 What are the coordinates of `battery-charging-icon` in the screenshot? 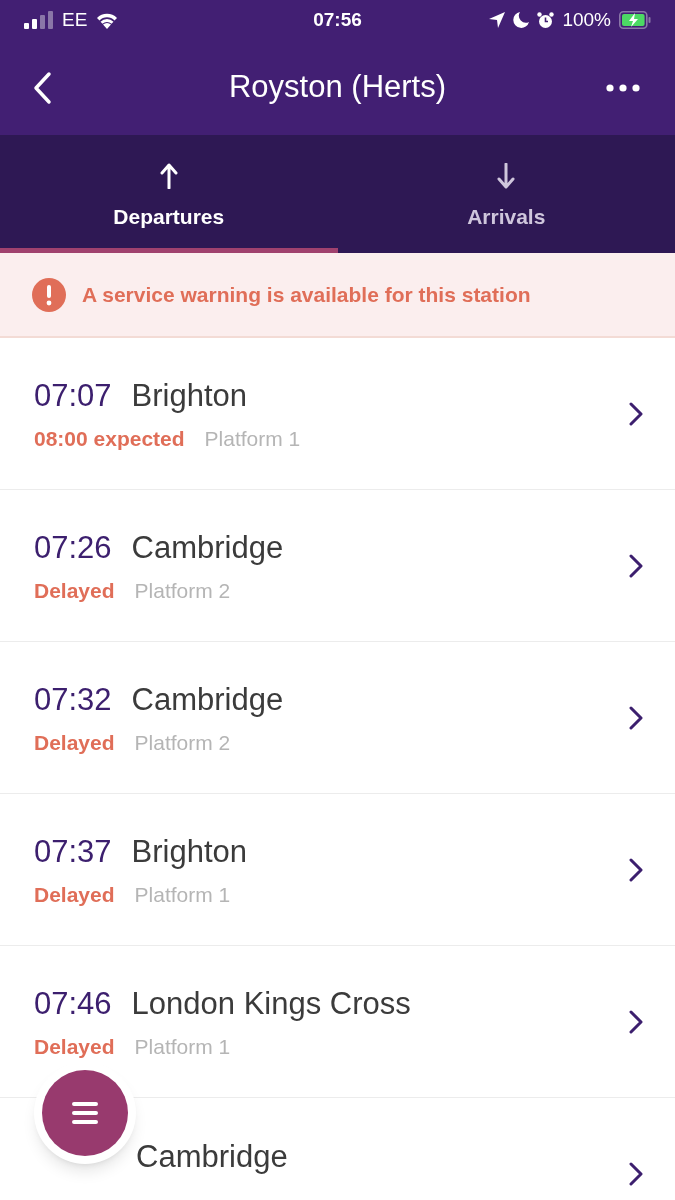 It's located at (635, 20).